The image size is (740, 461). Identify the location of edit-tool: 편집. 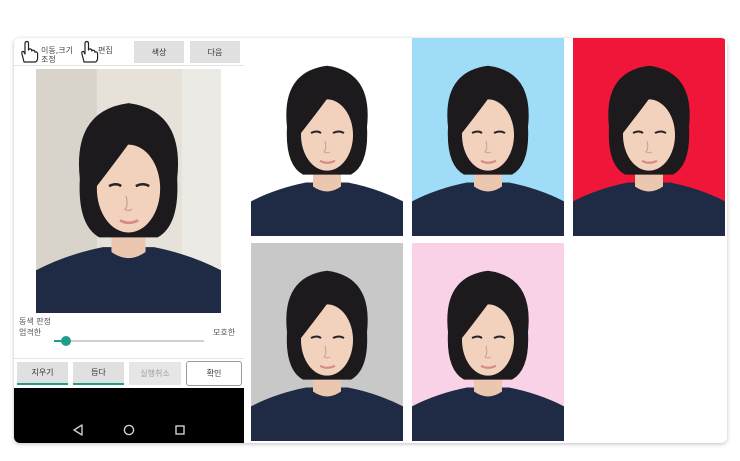
(103, 52).